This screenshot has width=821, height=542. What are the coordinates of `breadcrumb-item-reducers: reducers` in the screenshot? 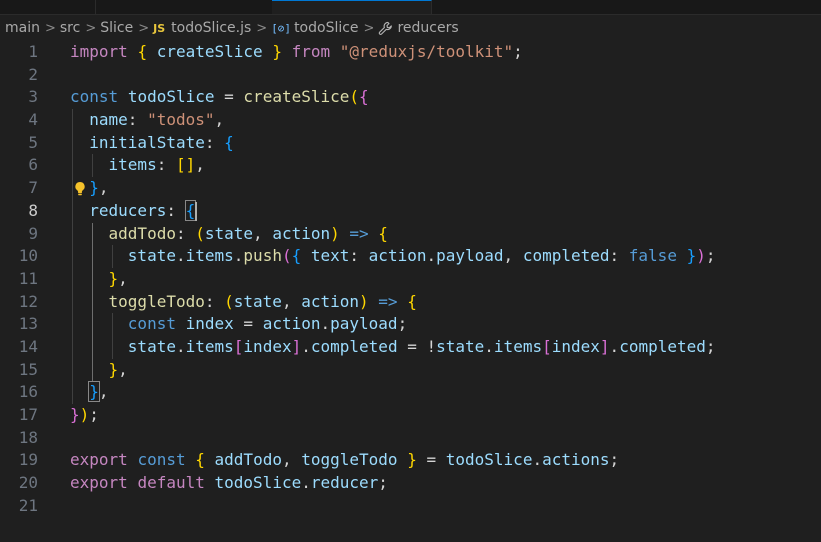 It's located at (418, 28).